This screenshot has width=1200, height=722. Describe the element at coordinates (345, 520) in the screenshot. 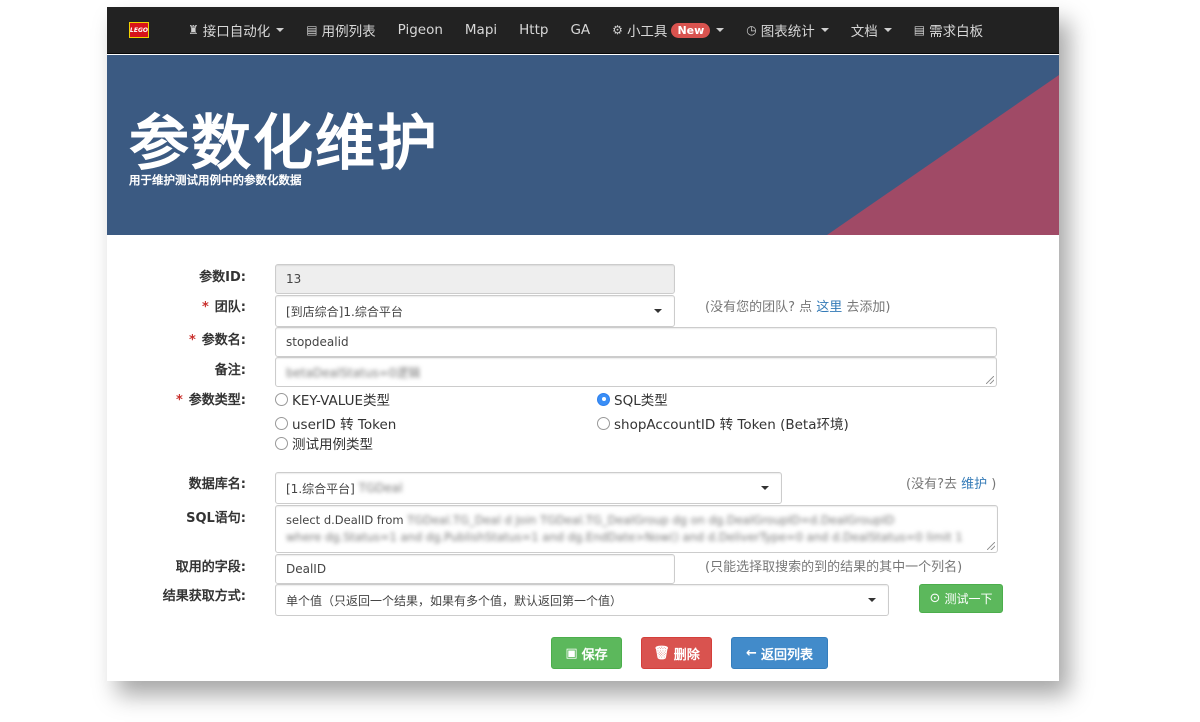

I see `sql-line-1-prefix: select d.DealID from` at that location.